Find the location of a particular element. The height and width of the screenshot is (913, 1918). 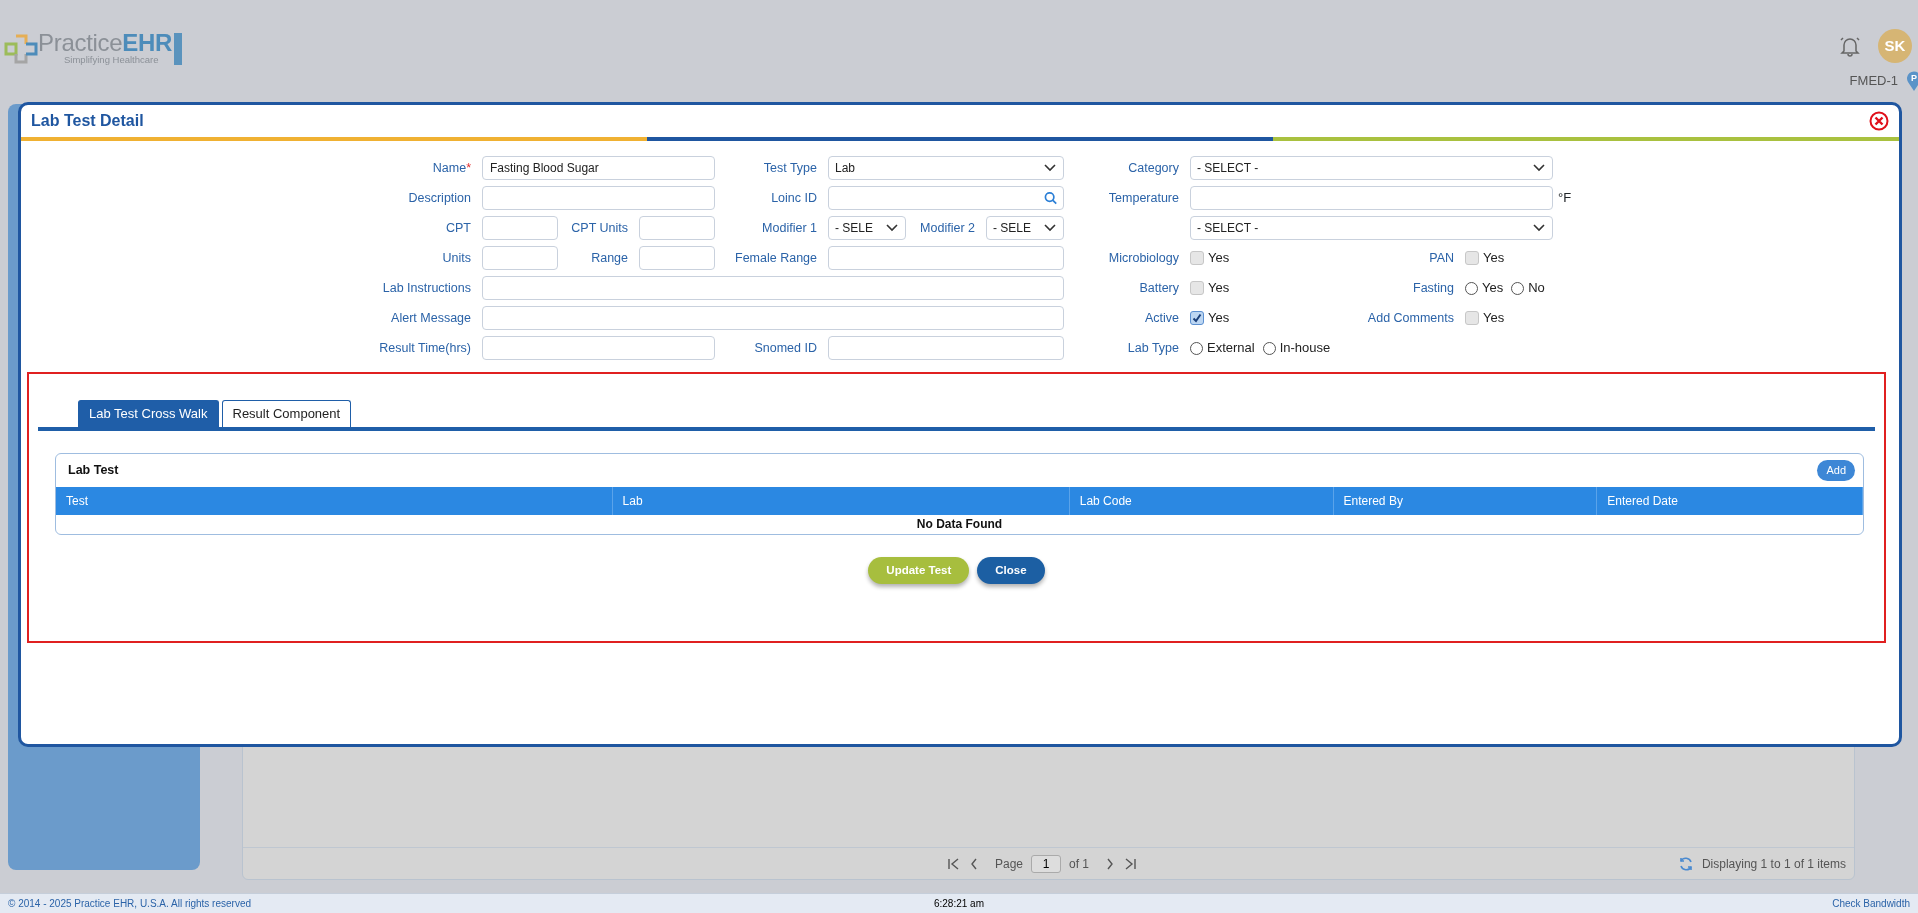

field-label: Temperature is located at coordinates (1143, 198).